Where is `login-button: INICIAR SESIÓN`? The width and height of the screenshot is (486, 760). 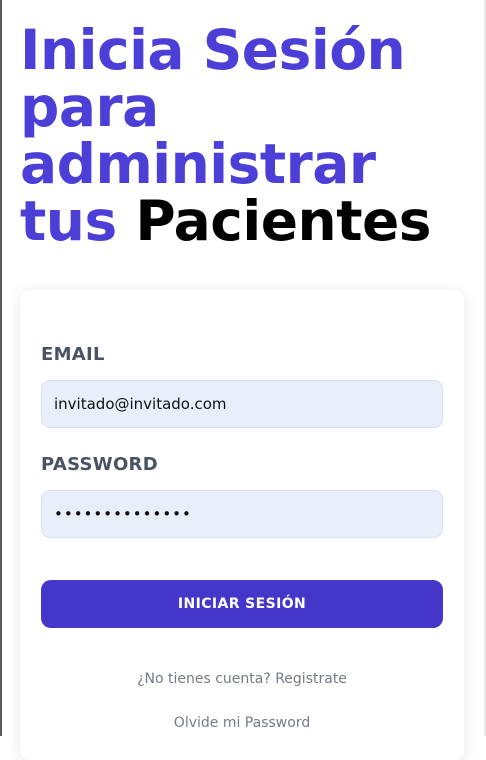 login-button: INICIAR SESIÓN is located at coordinates (242, 604).